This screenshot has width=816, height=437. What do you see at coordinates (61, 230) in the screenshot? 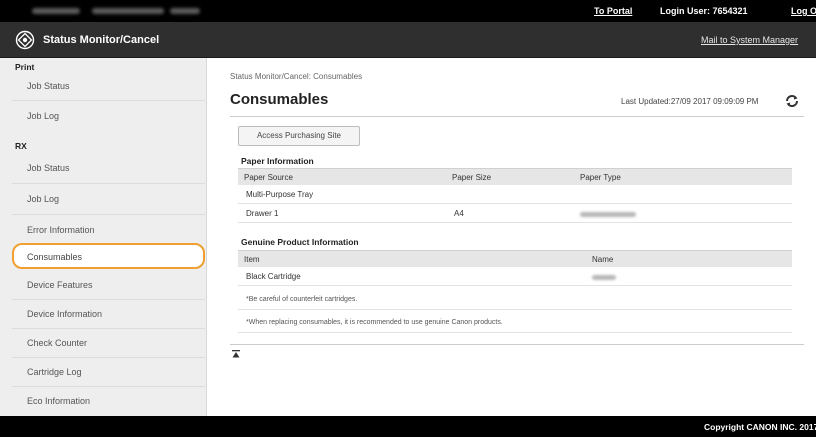
I see `sidebar-item-label: Error Information` at bounding box center [61, 230].